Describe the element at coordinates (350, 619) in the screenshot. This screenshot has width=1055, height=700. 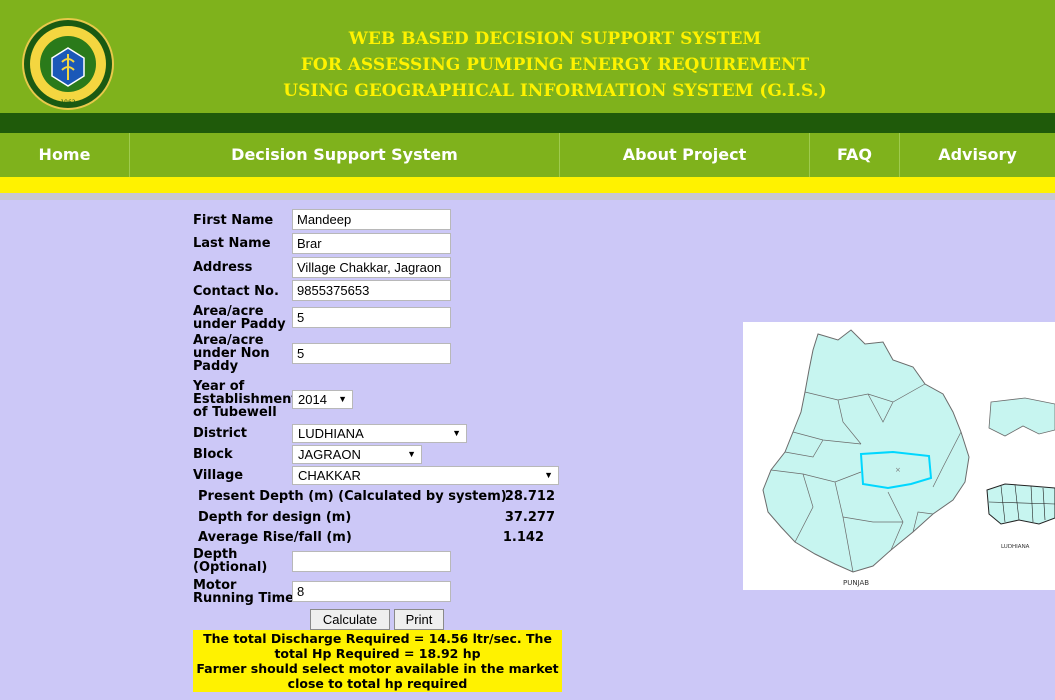
I see `calculate-button: Calculate` at that location.